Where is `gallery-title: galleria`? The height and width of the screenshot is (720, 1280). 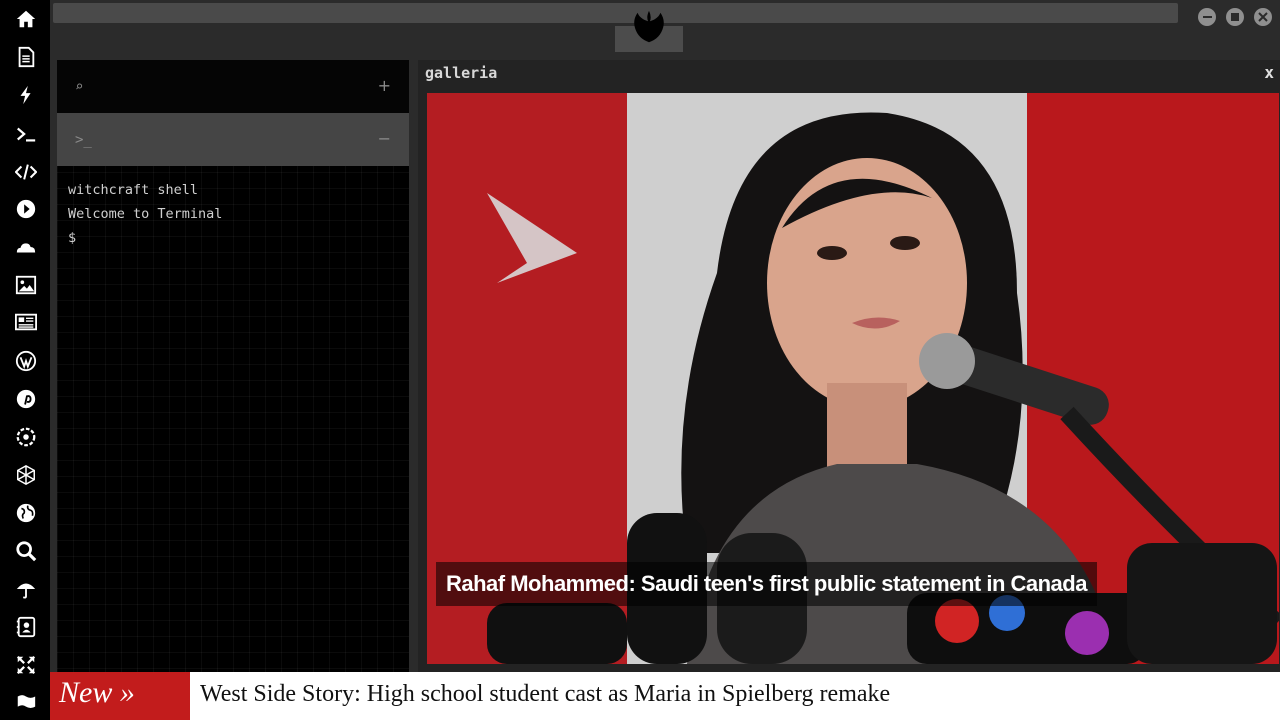 gallery-title: galleria is located at coordinates (461, 73).